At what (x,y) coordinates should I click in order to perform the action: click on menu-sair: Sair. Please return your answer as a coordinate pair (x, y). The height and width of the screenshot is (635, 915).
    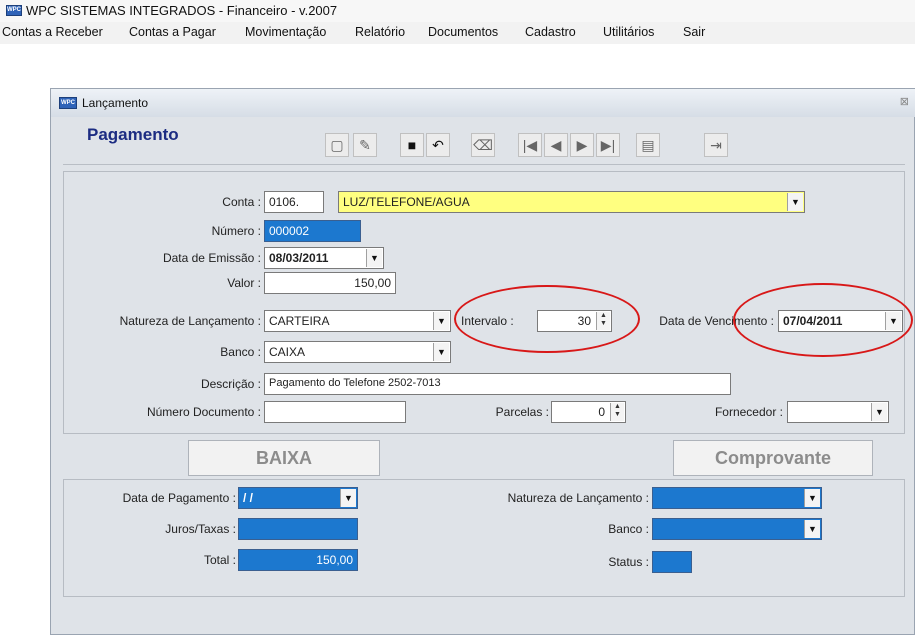
    Looking at the image, I should click on (694, 32).